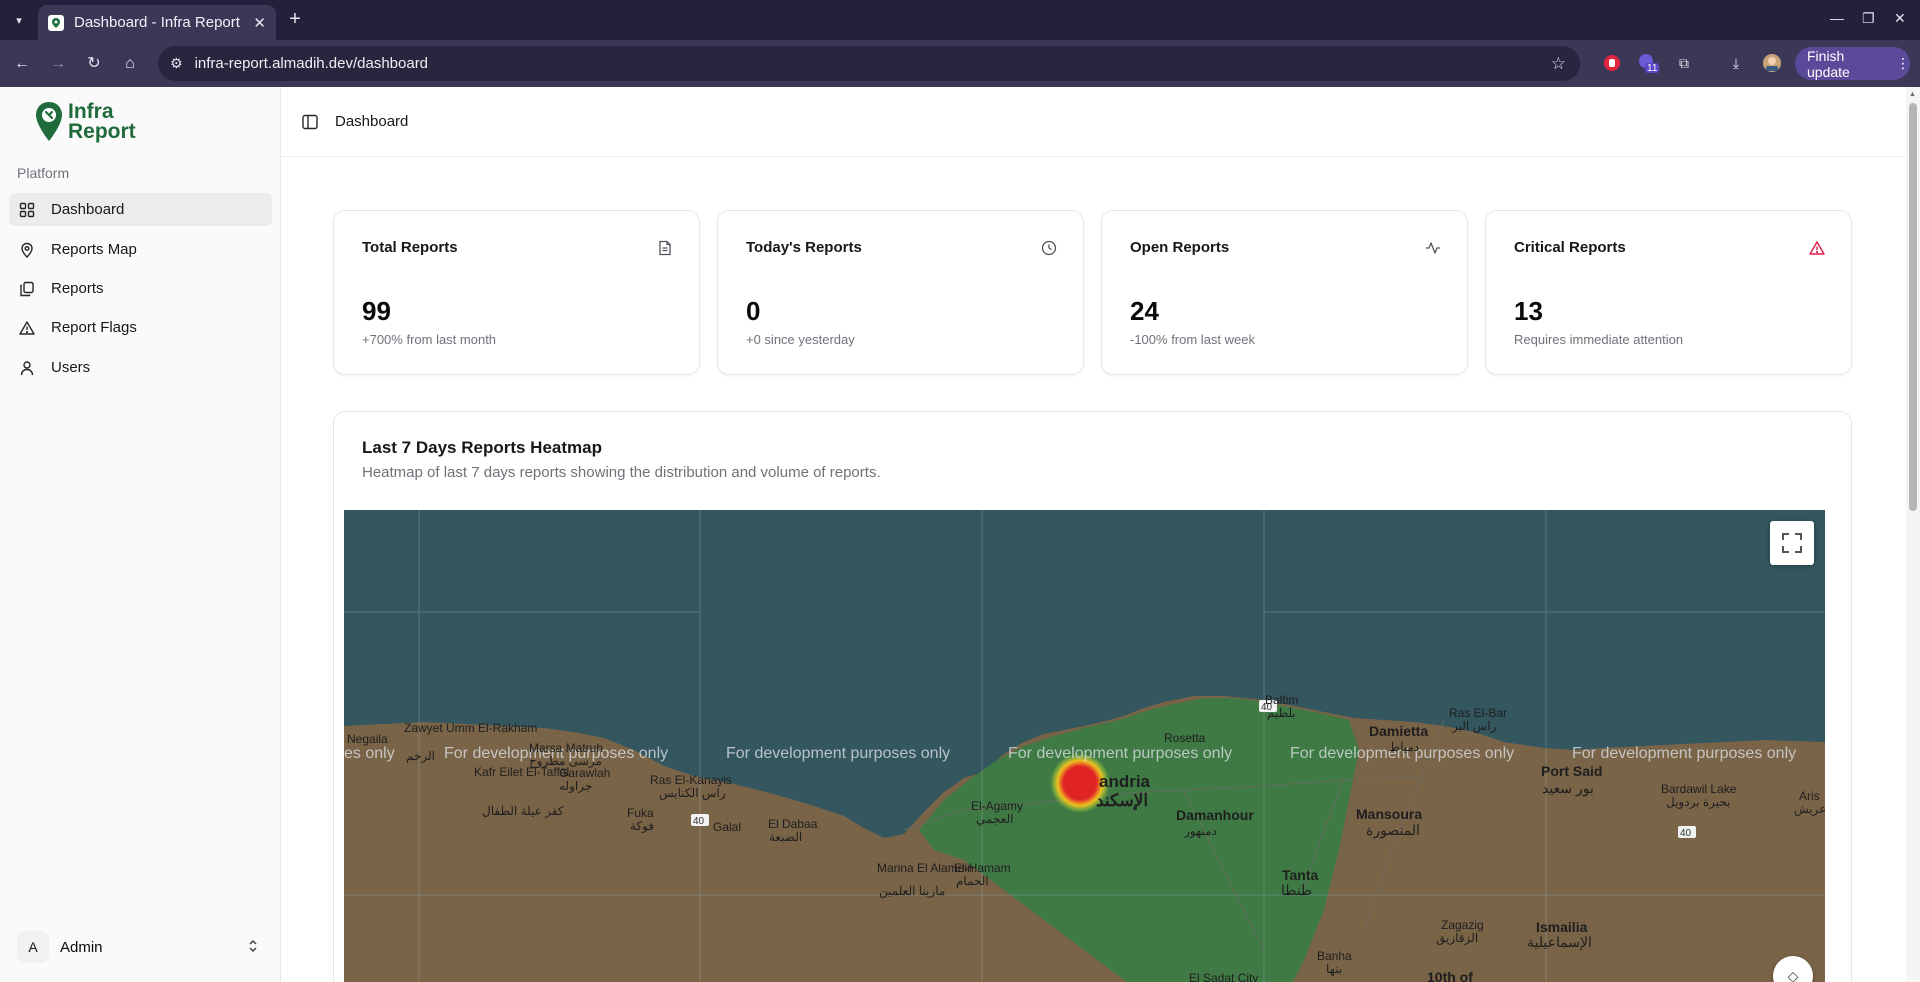  I want to click on stat-card-title: Total Reports, so click(410, 247).